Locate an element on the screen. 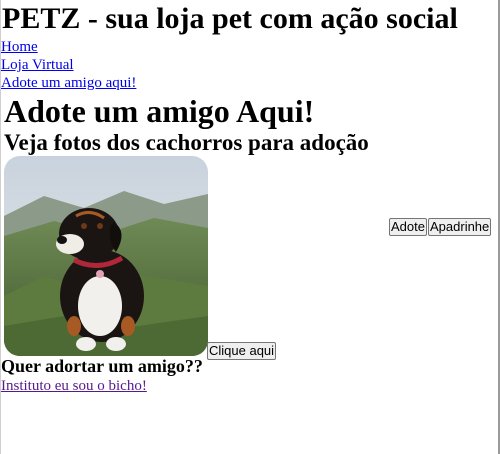 The width and height of the screenshot is (500, 454). page-title: Adote um amigo Aqui! is located at coordinates (159, 111).